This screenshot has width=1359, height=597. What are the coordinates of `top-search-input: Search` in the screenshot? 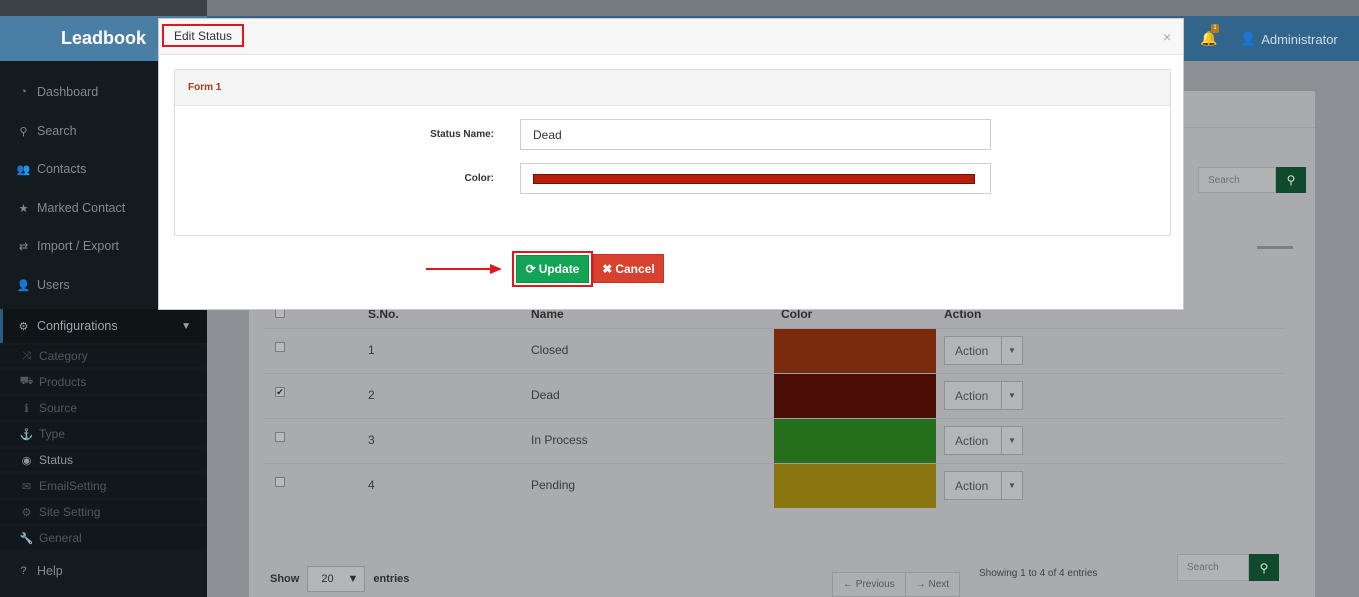 It's located at (1237, 180).